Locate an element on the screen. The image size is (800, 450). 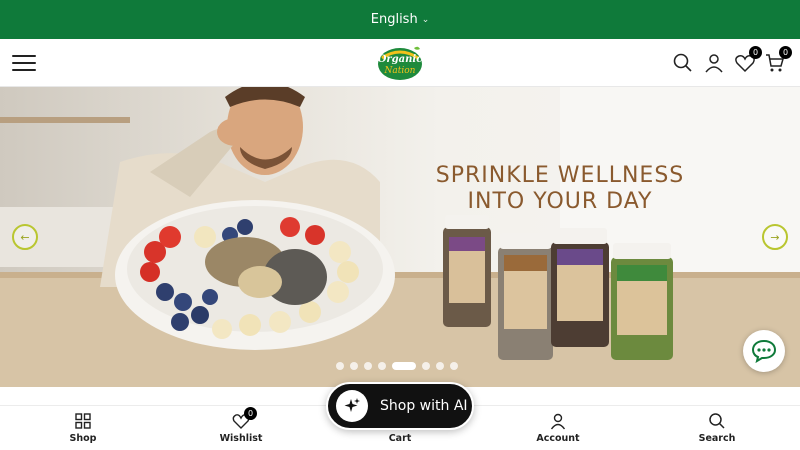
language-label: English is located at coordinates (394, 19).